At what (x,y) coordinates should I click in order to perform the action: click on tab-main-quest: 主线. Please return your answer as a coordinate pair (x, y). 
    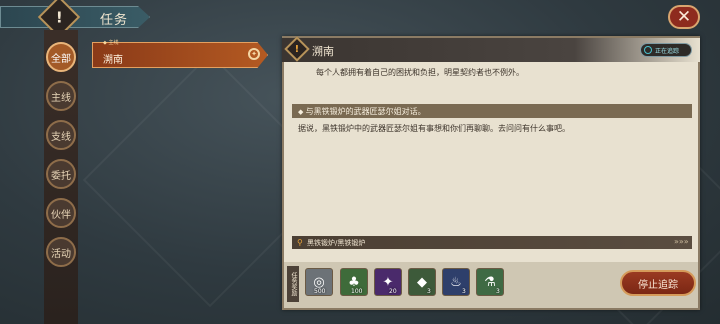
    Looking at the image, I should click on (61, 96).